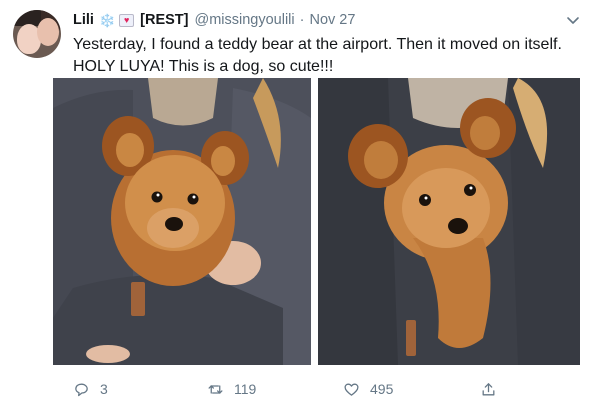 This screenshot has height=408, width=597. I want to click on retweet-button: 119, so click(231, 389).